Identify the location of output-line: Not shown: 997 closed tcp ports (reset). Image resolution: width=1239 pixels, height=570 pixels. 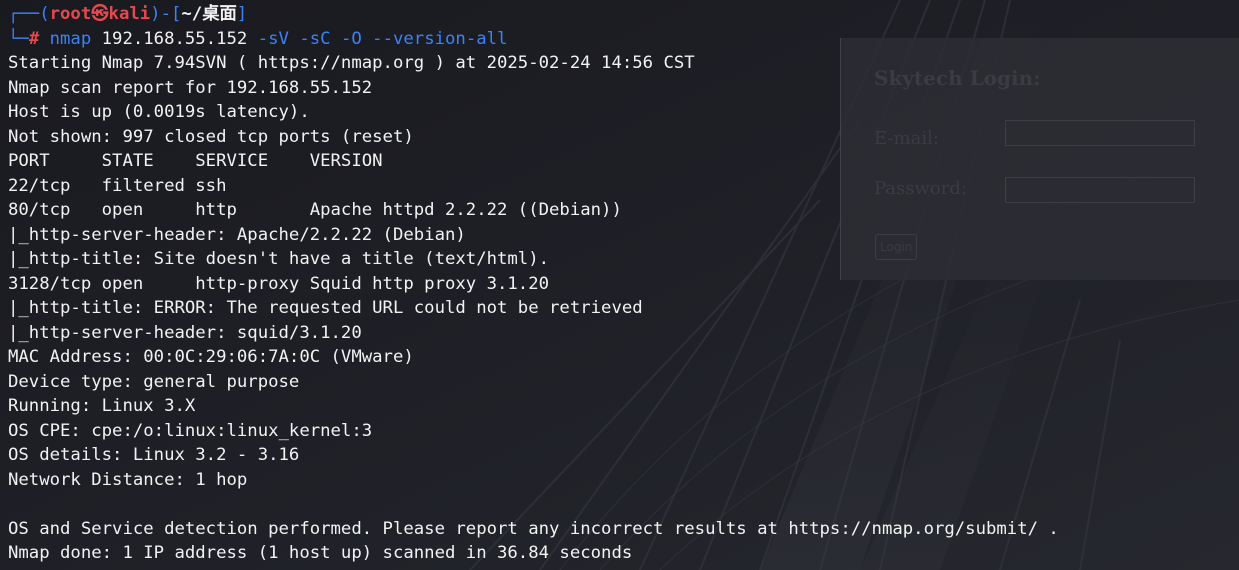
(211, 136).